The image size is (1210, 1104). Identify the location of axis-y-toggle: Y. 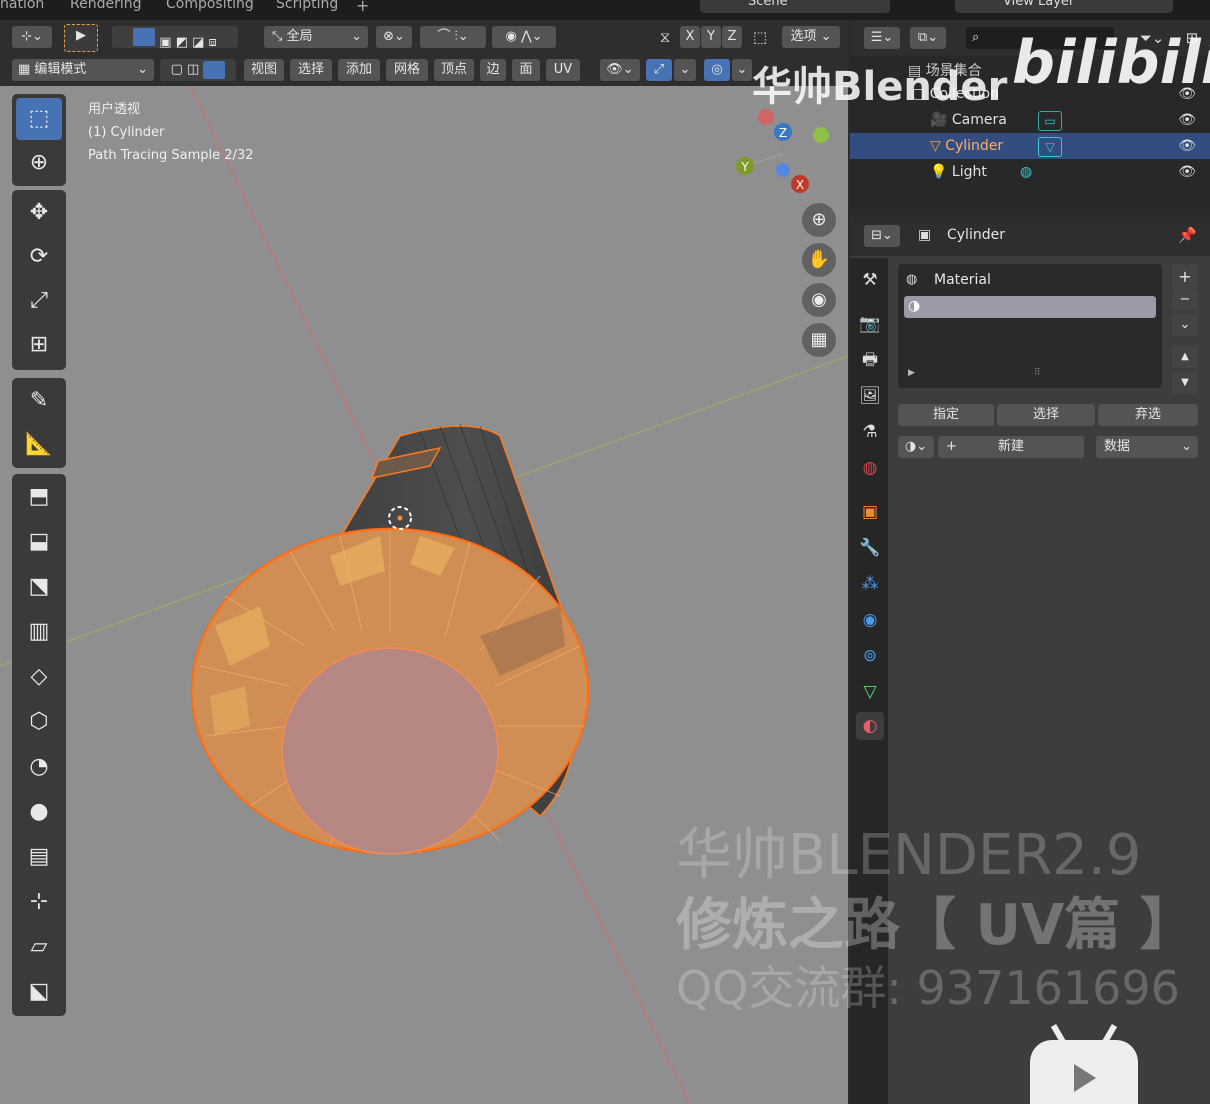
(711, 37).